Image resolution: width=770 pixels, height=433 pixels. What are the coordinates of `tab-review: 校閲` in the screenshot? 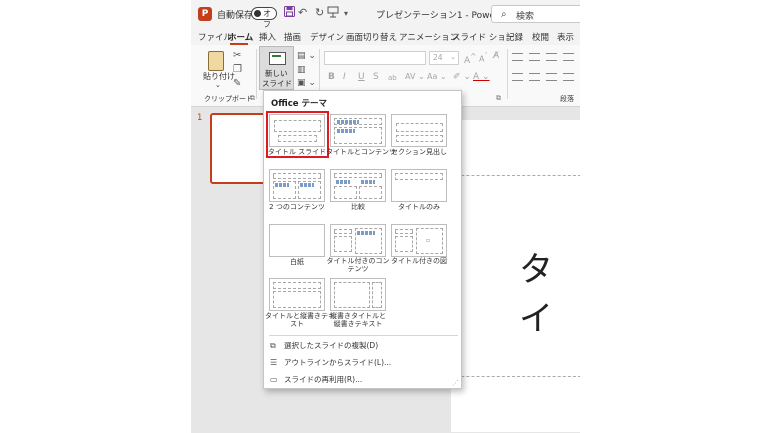 It's located at (540, 37).